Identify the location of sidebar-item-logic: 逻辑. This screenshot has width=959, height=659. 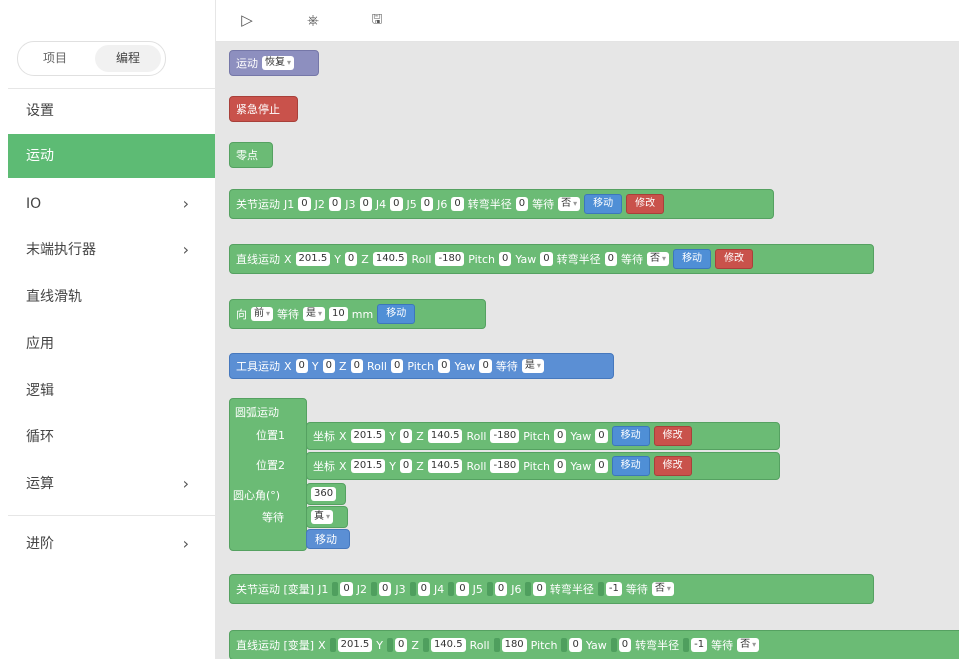
(111, 391).